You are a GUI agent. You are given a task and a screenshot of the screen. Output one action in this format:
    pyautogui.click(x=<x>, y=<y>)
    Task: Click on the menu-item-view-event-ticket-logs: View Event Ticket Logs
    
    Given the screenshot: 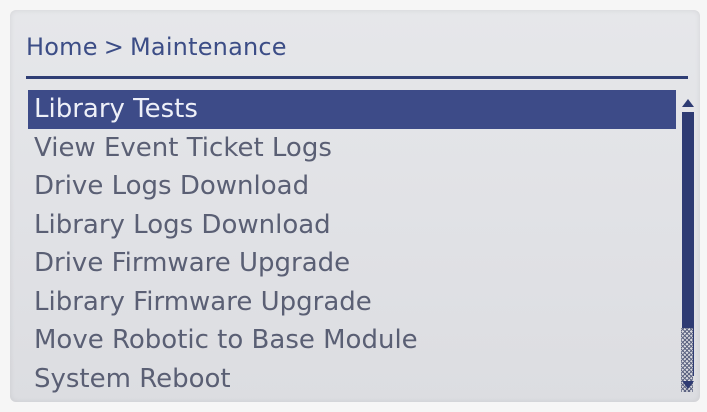 What is the action you would take?
    pyautogui.click(x=352, y=148)
    